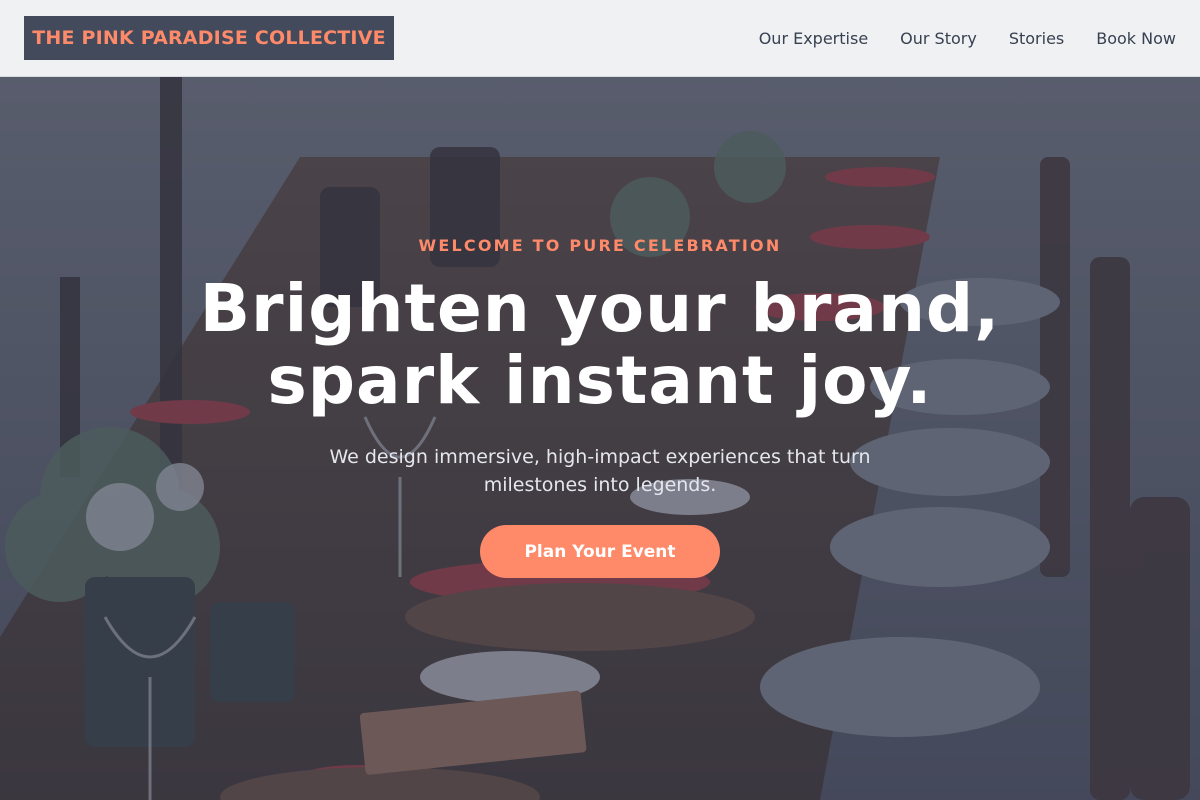 The width and height of the screenshot is (1200, 800). Describe the element at coordinates (600, 380) in the screenshot. I see `hero-headline-line-2: spark instant joy.` at that location.